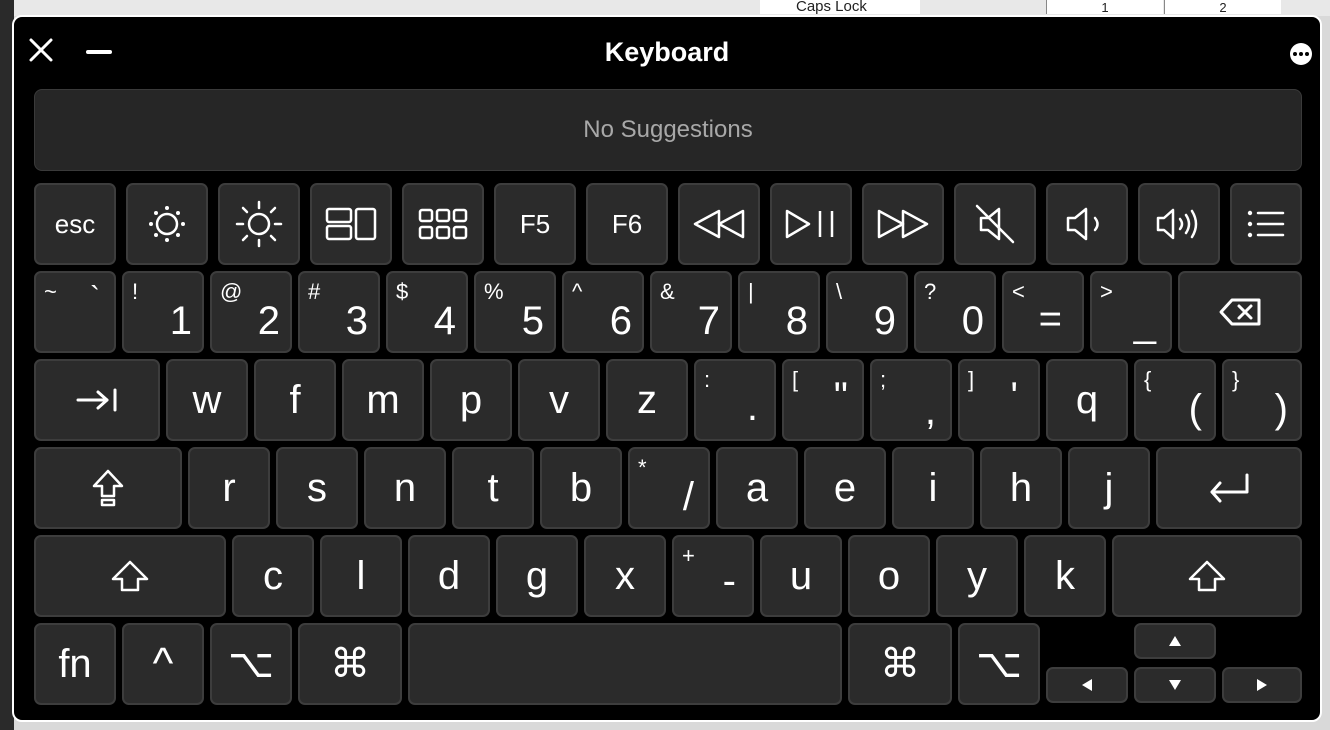  What do you see at coordinates (1131, 312) in the screenshot?
I see `key-underscore: > _` at bounding box center [1131, 312].